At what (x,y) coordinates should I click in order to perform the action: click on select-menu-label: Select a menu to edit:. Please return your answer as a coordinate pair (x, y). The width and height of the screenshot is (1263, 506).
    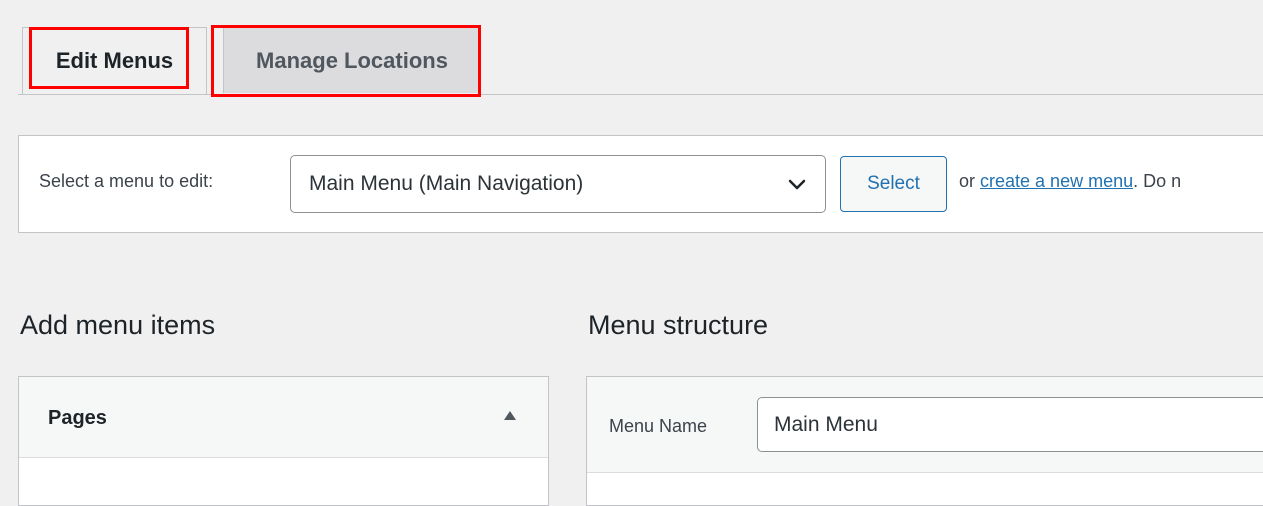
    Looking at the image, I should click on (126, 181).